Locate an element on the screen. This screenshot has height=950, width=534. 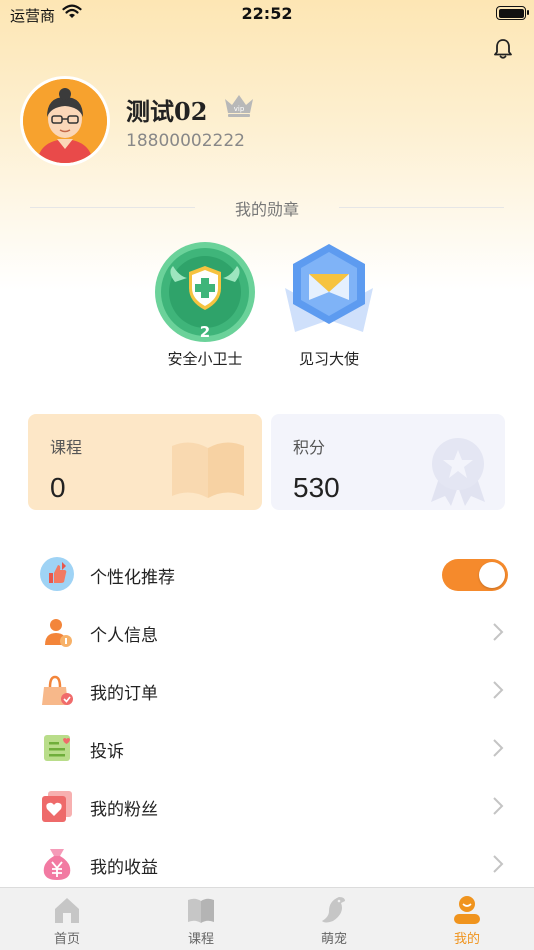
battery-icon is located at coordinates (512, 13).